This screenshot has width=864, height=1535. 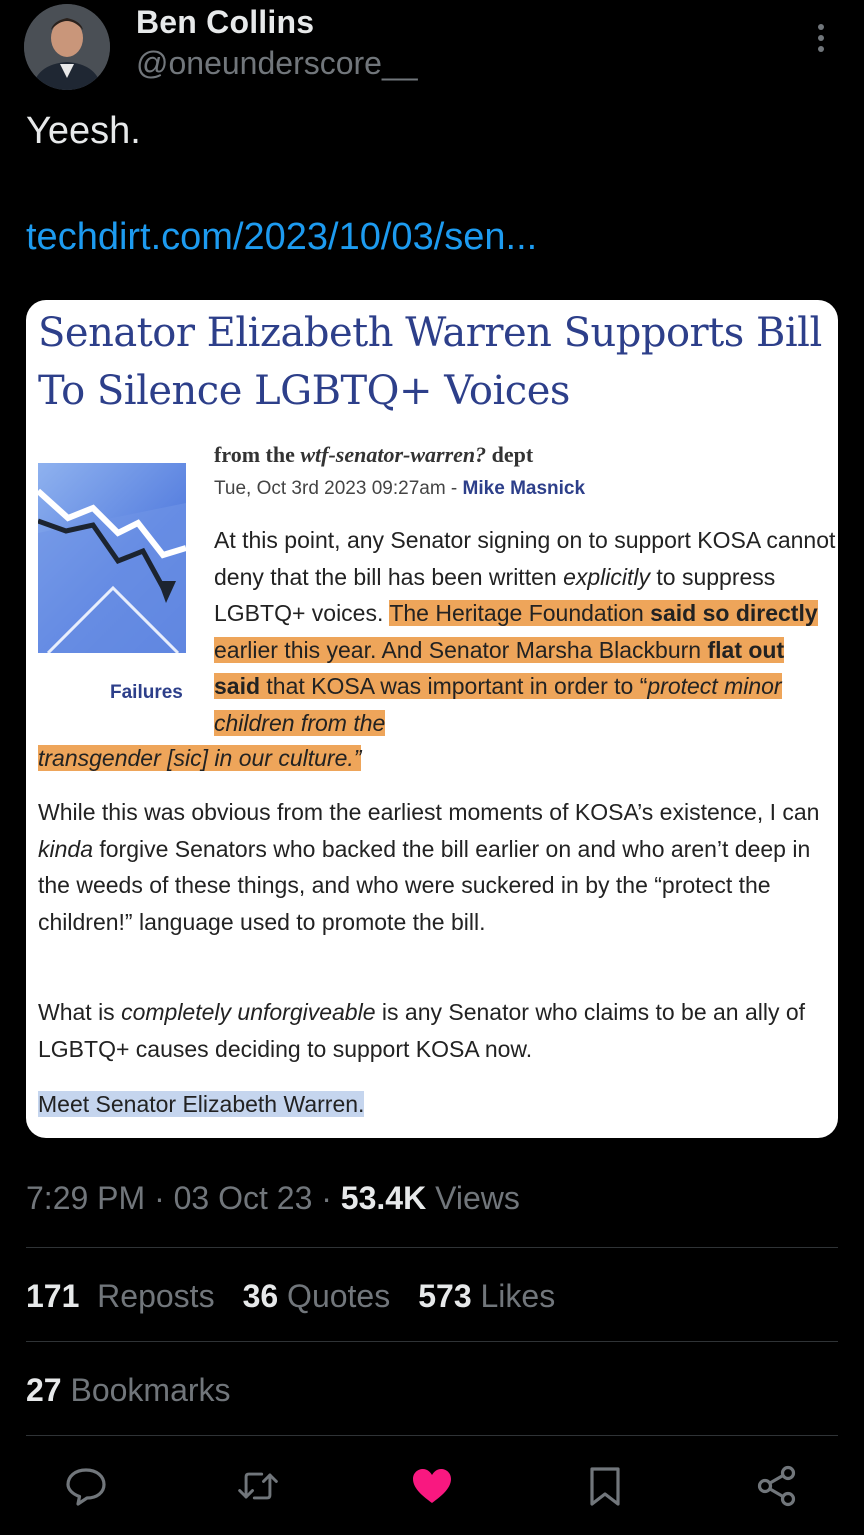 What do you see at coordinates (277, 63) in the screenshot?
I see `author-handle: @oneunderscore__` at bounding box center [277, 63].